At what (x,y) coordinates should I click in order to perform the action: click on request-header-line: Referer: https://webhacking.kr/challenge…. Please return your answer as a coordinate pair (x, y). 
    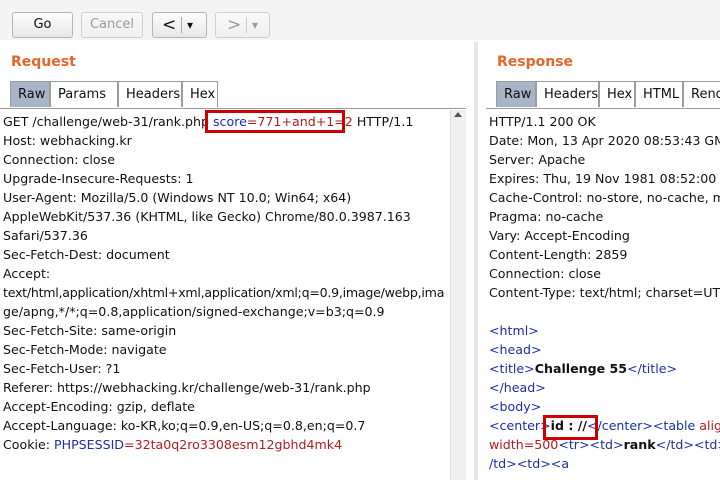
    Looking at the image, I should click on (187, 387).